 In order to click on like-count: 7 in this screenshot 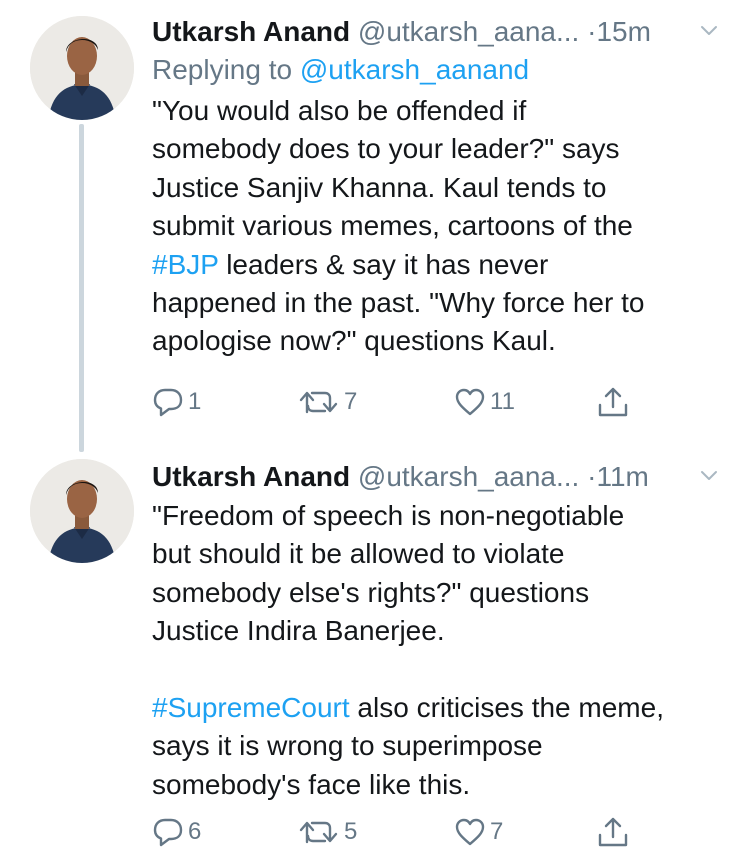, I will do `click(497, 831)`.